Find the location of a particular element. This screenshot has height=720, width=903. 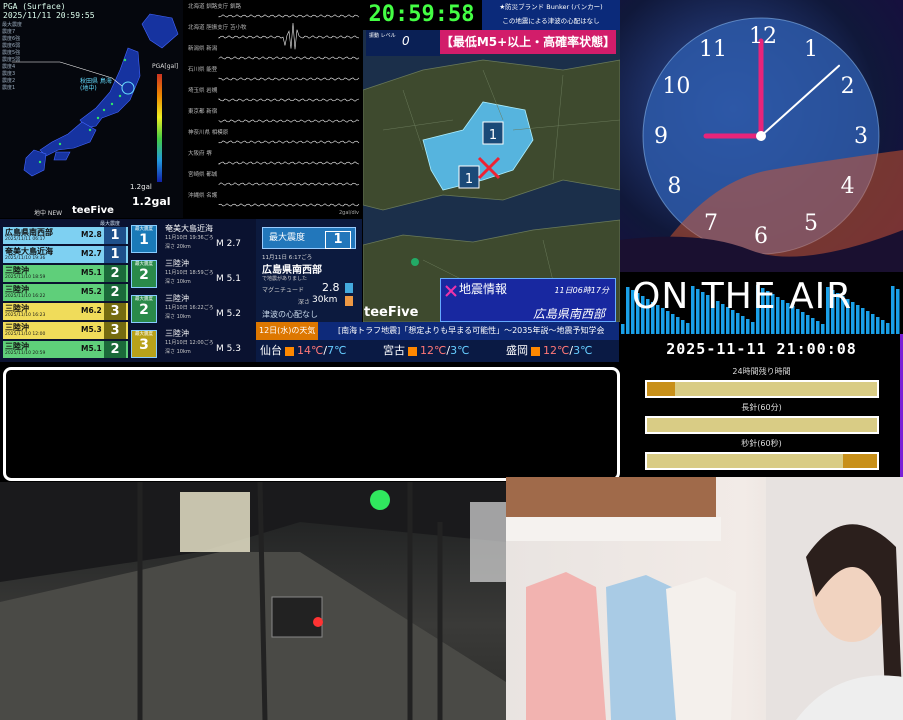

brand-banner: ★防災ブランド Bunker (バンカー) この地震による津波の心配はなし is located at coordinates (551, 15).